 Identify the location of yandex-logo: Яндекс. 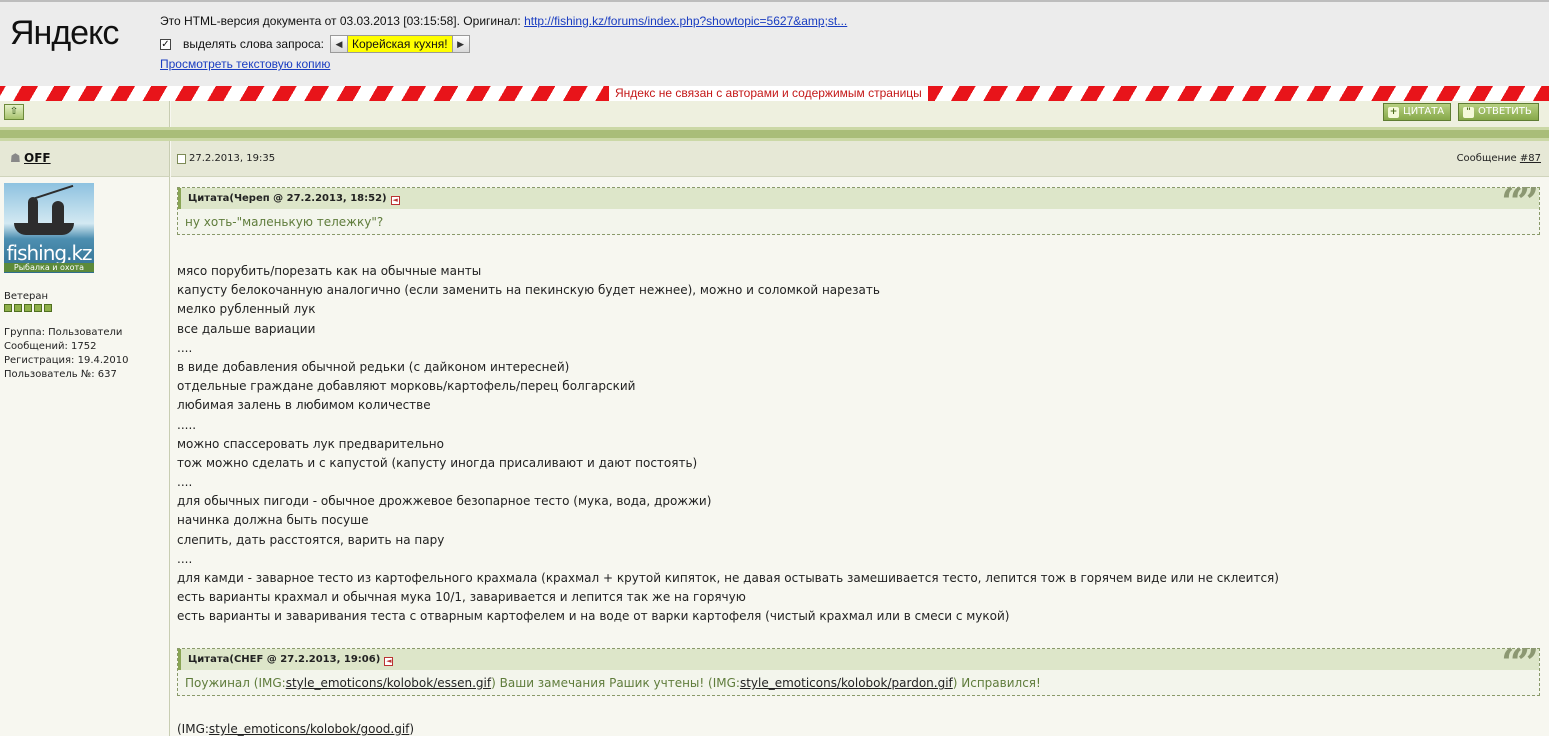
(64, 33).